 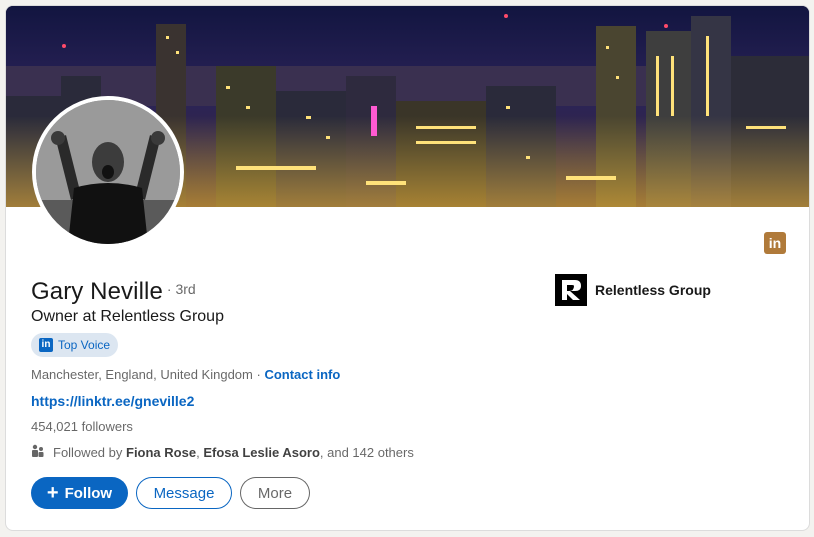 I want to click on name-row: Gary Neville · 3rd, so click(x=113, y=292).